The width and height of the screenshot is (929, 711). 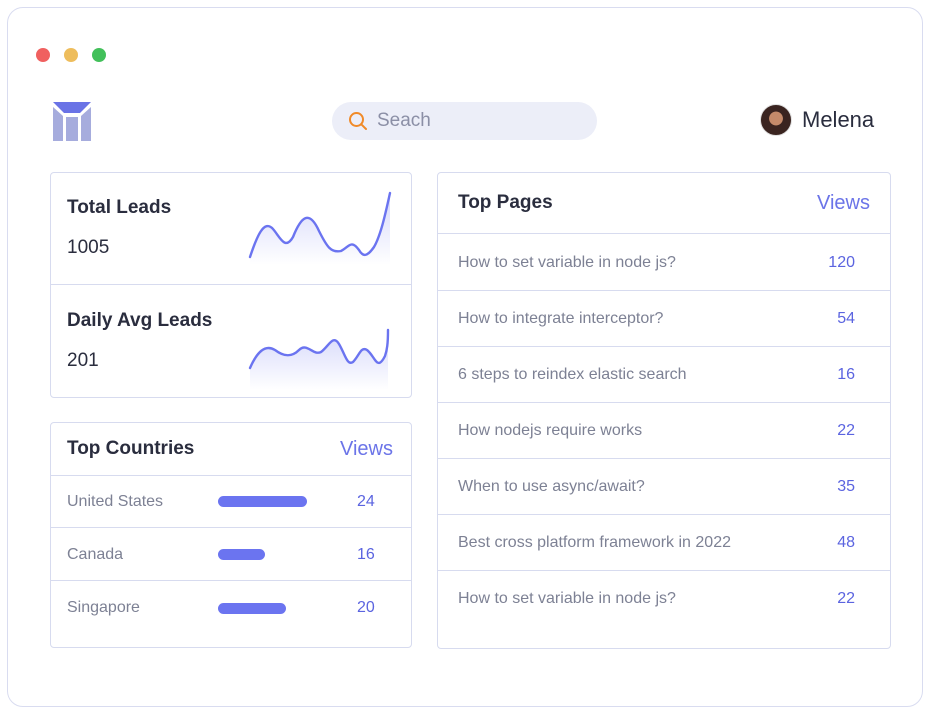 What do you see at coordinates (366, 501) in the screenshot?
I see `country-views: 24` at bounding box center [366, 501].